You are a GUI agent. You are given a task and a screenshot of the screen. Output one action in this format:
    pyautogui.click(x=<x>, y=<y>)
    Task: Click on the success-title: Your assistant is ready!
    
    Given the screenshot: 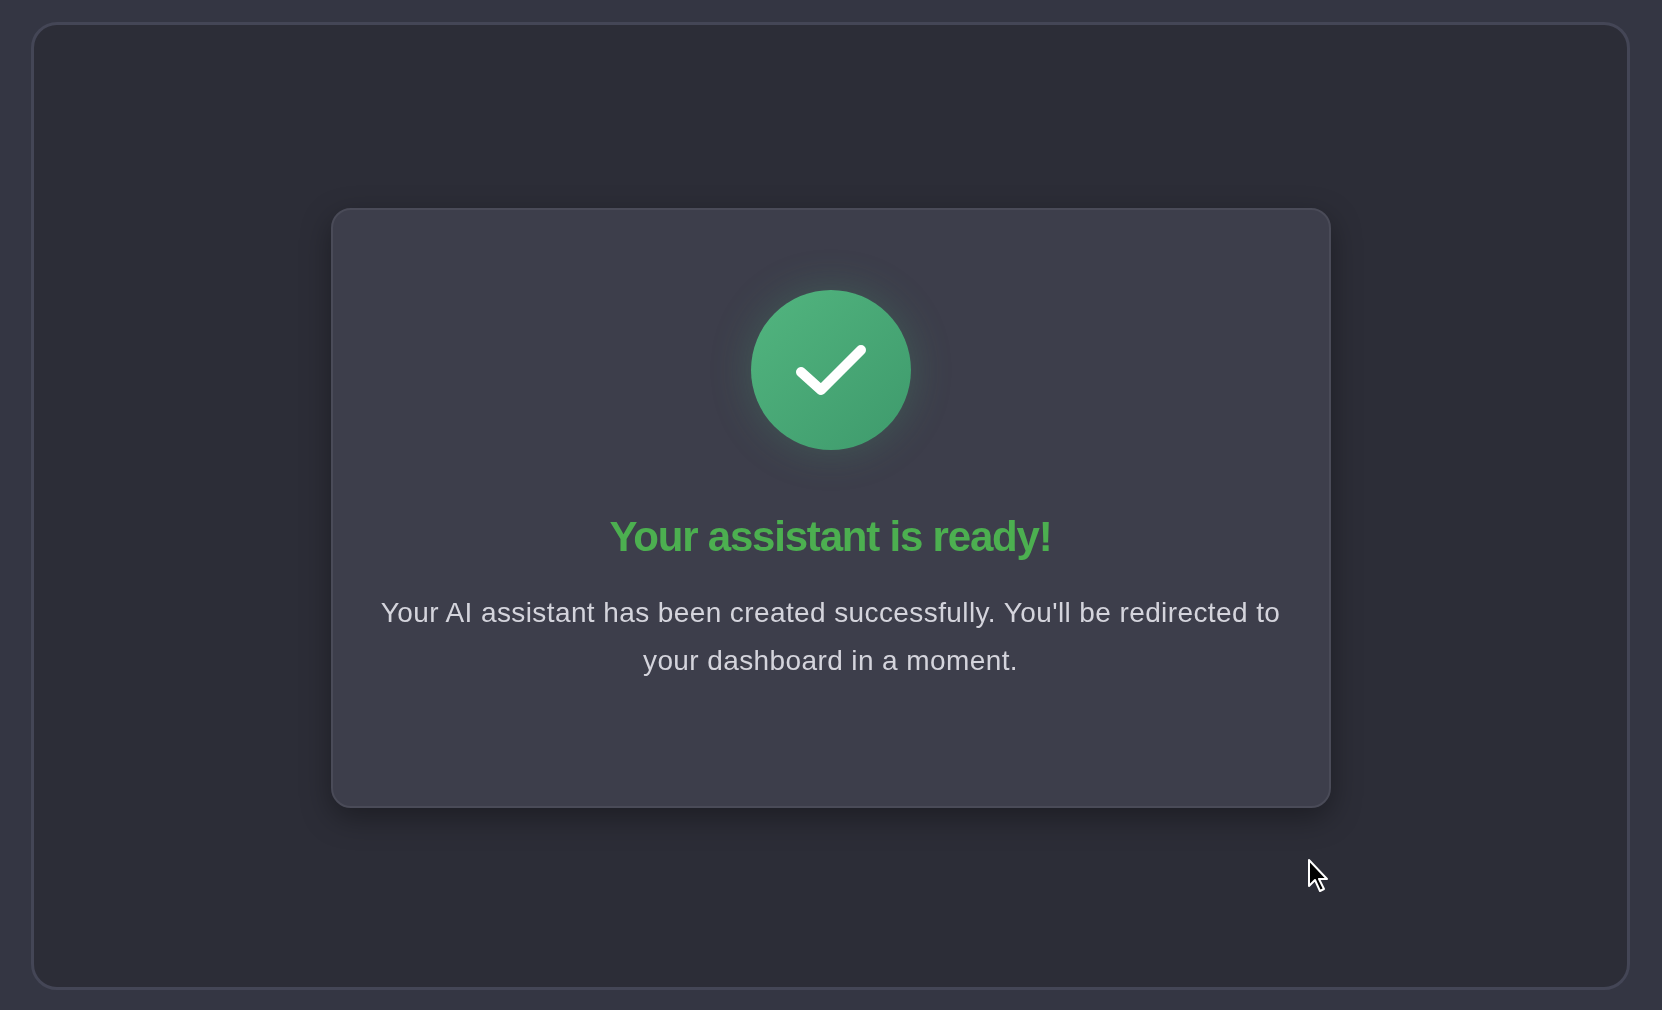 What is the action you would take?
    pyautogui.click(x=830, y=537)
    